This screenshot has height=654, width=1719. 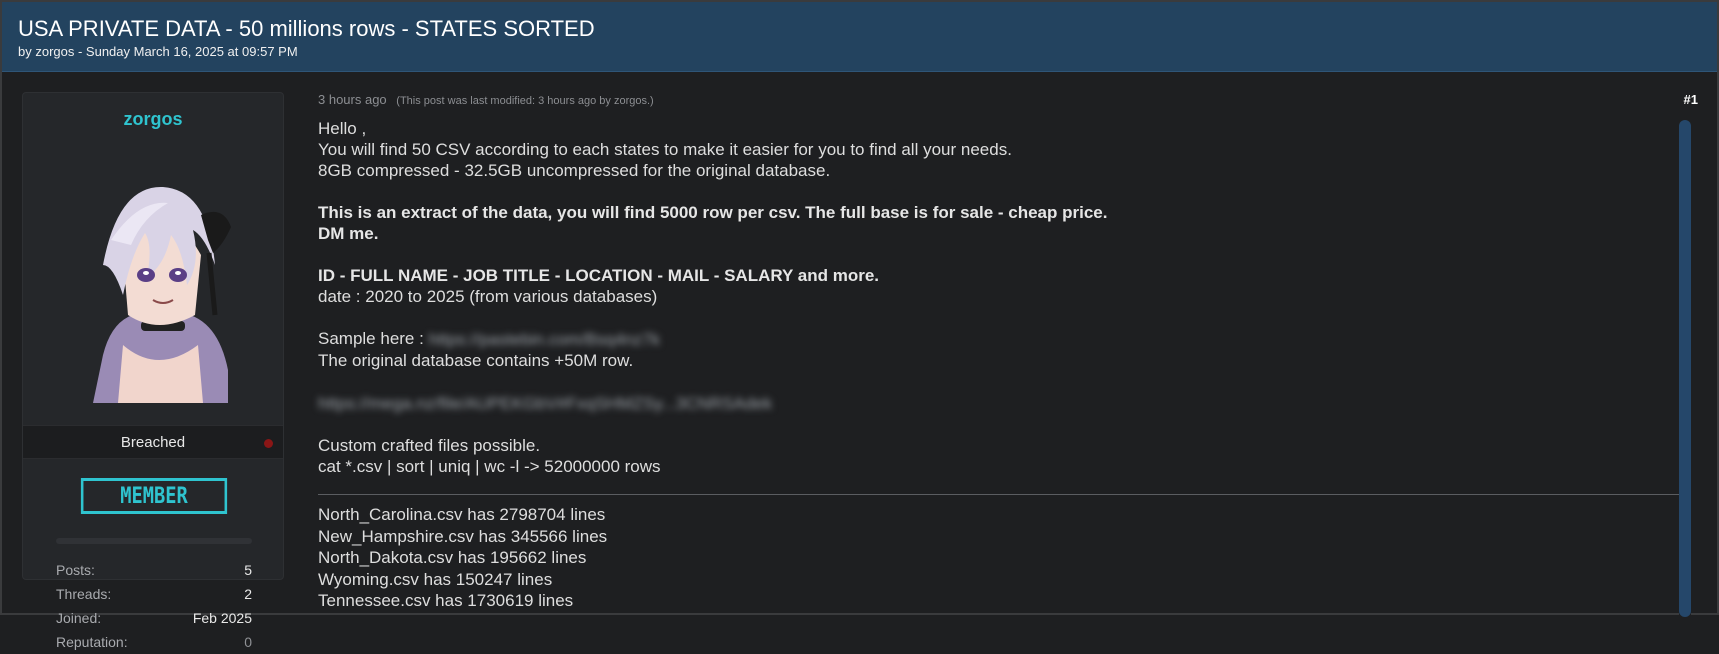 I want to click on stat-value: 5, so click(x=248, y=570).